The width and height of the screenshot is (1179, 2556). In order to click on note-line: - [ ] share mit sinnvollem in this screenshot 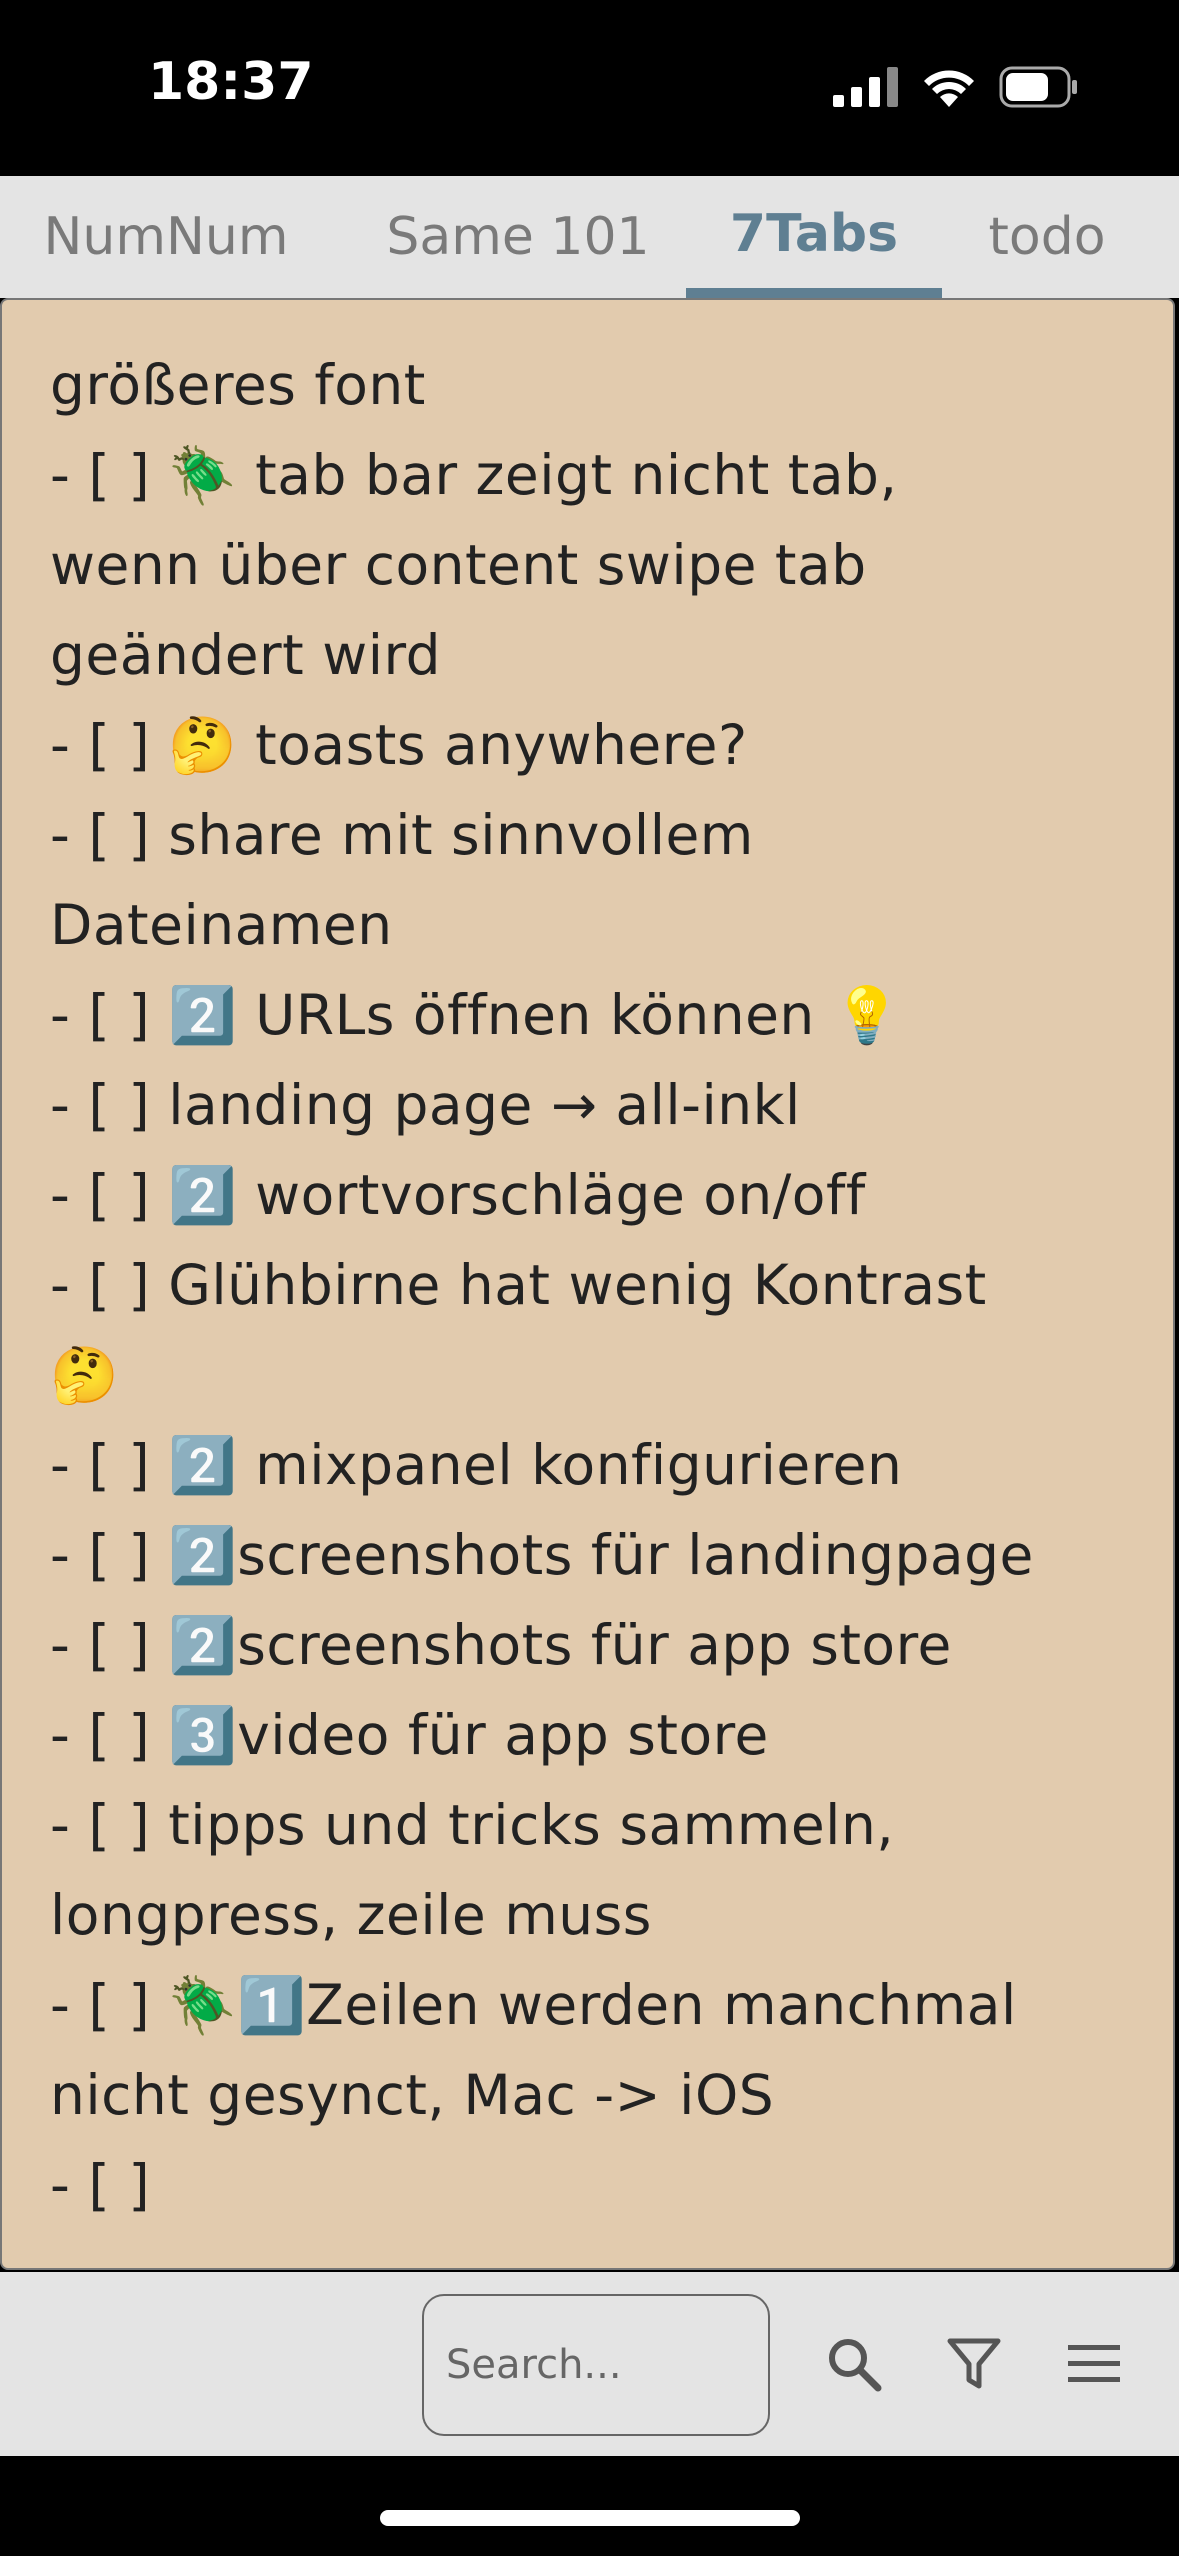, I will do `click(605, 835)`.